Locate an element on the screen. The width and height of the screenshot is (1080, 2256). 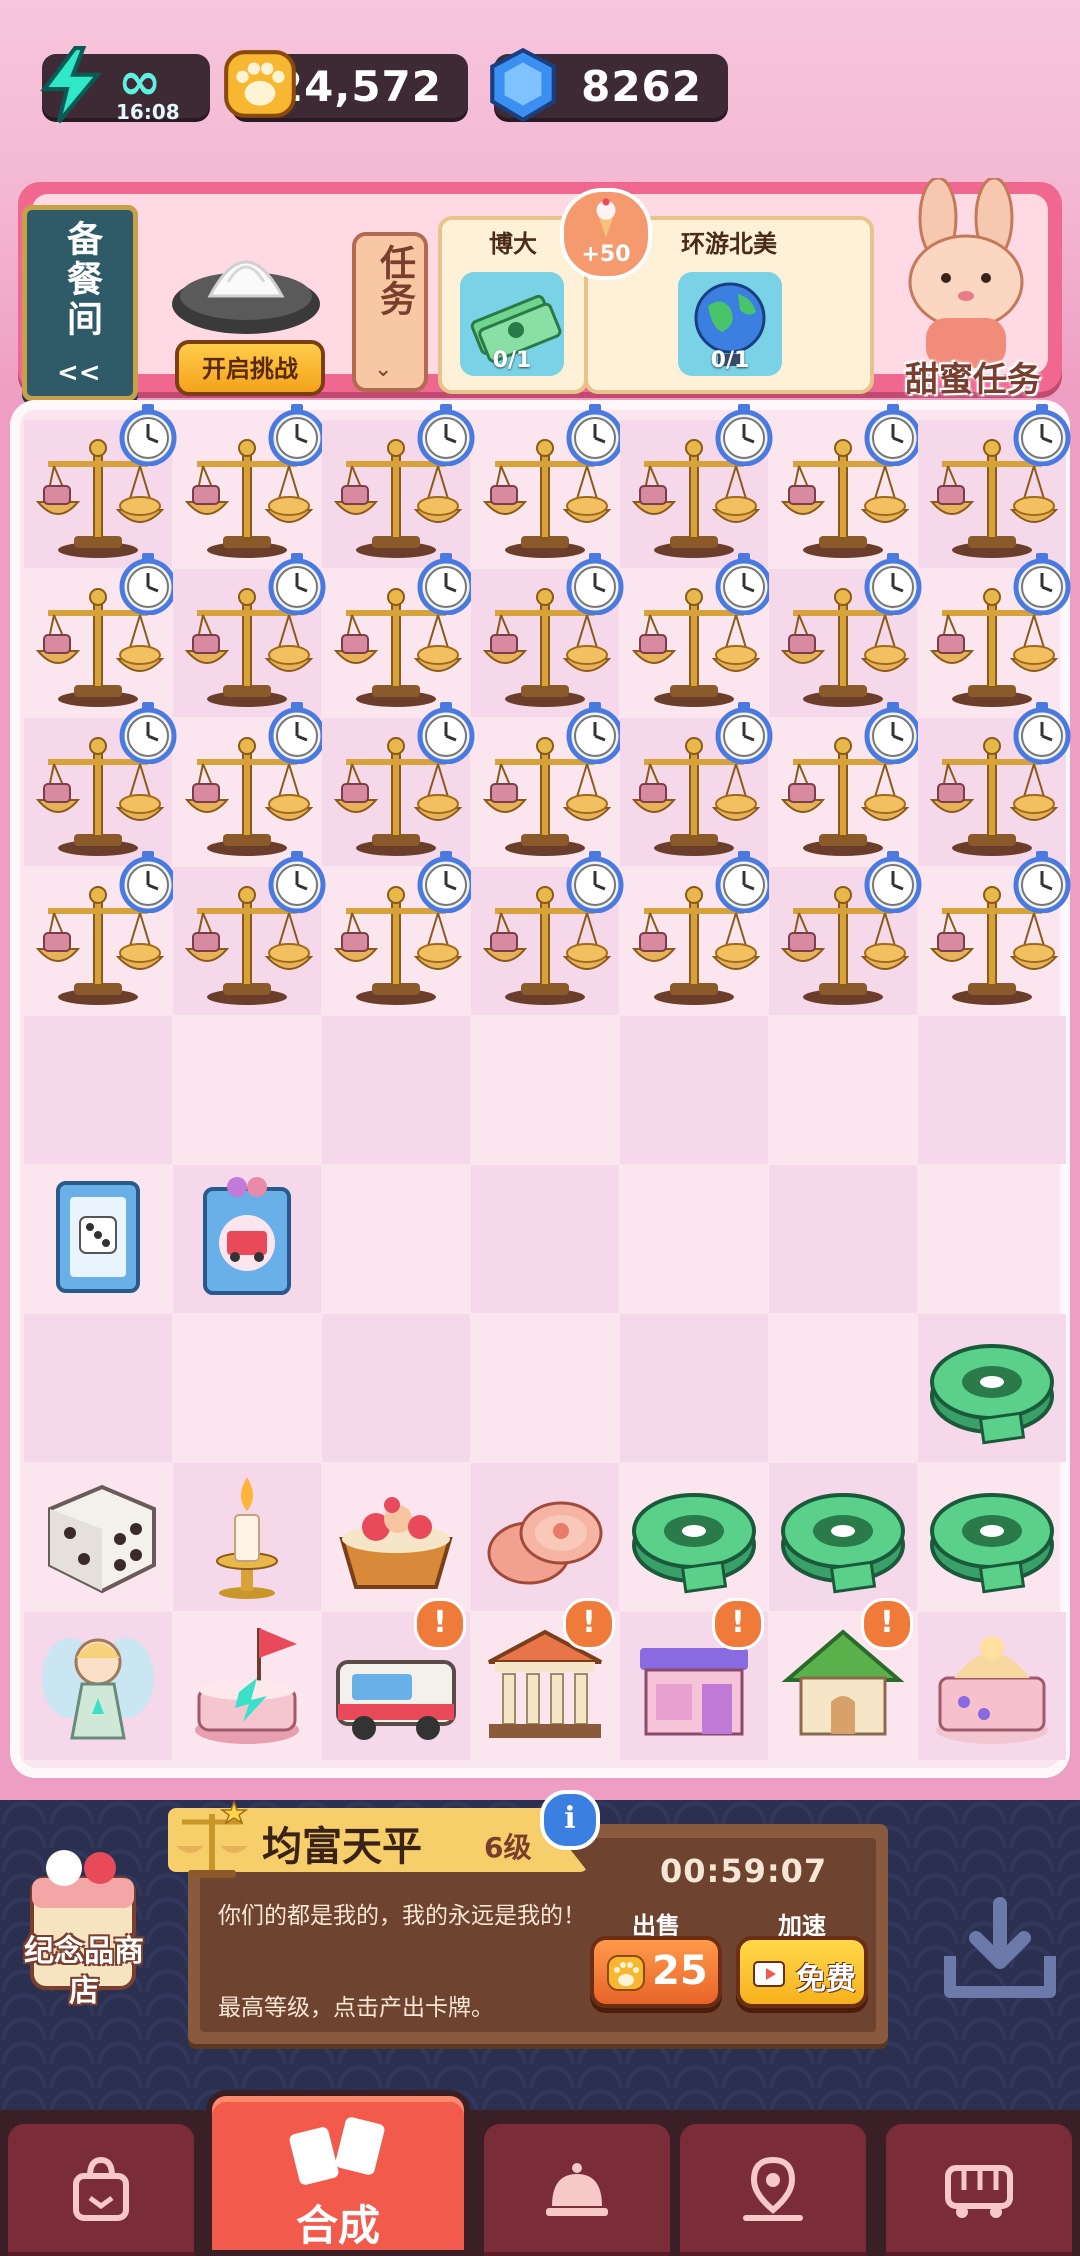
fruit-tart-icon is located at coordinates (396, 1537).